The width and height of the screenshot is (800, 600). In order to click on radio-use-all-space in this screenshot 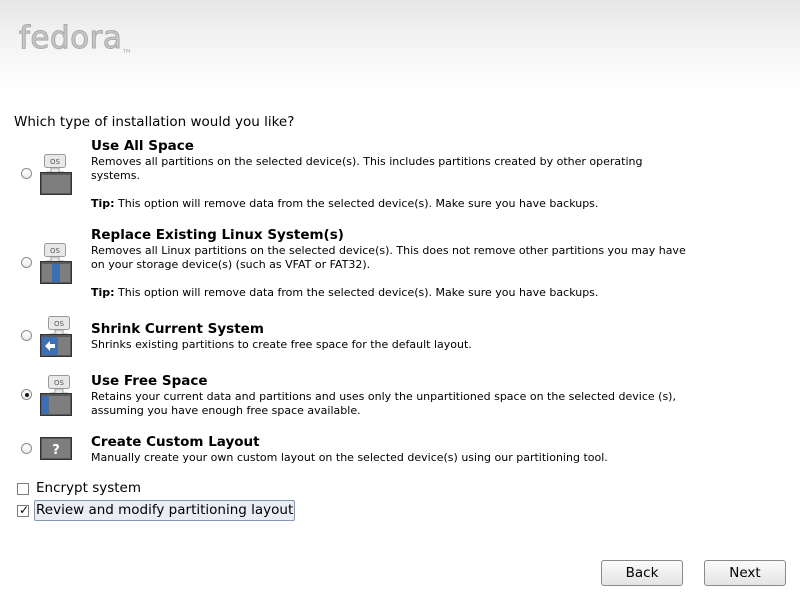, I will do `click(26, 173)`.